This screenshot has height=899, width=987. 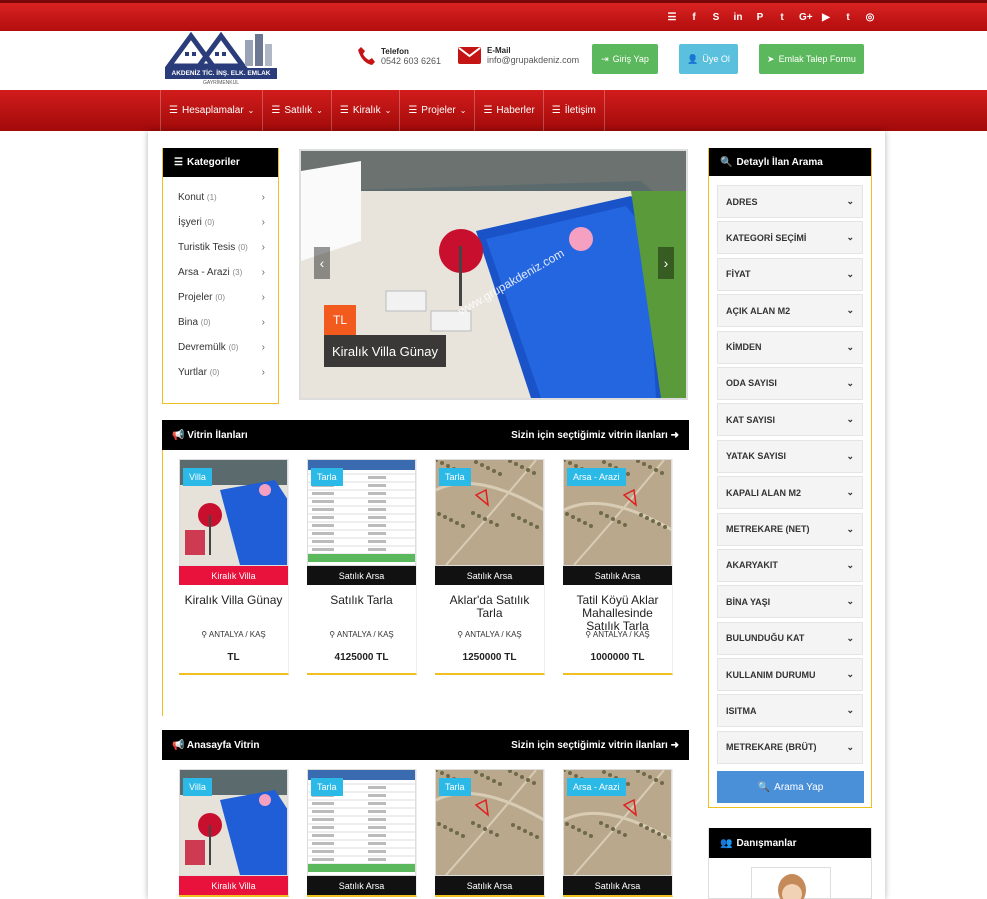 I want to click on advisor-avatar, so click(x=791, y=883).